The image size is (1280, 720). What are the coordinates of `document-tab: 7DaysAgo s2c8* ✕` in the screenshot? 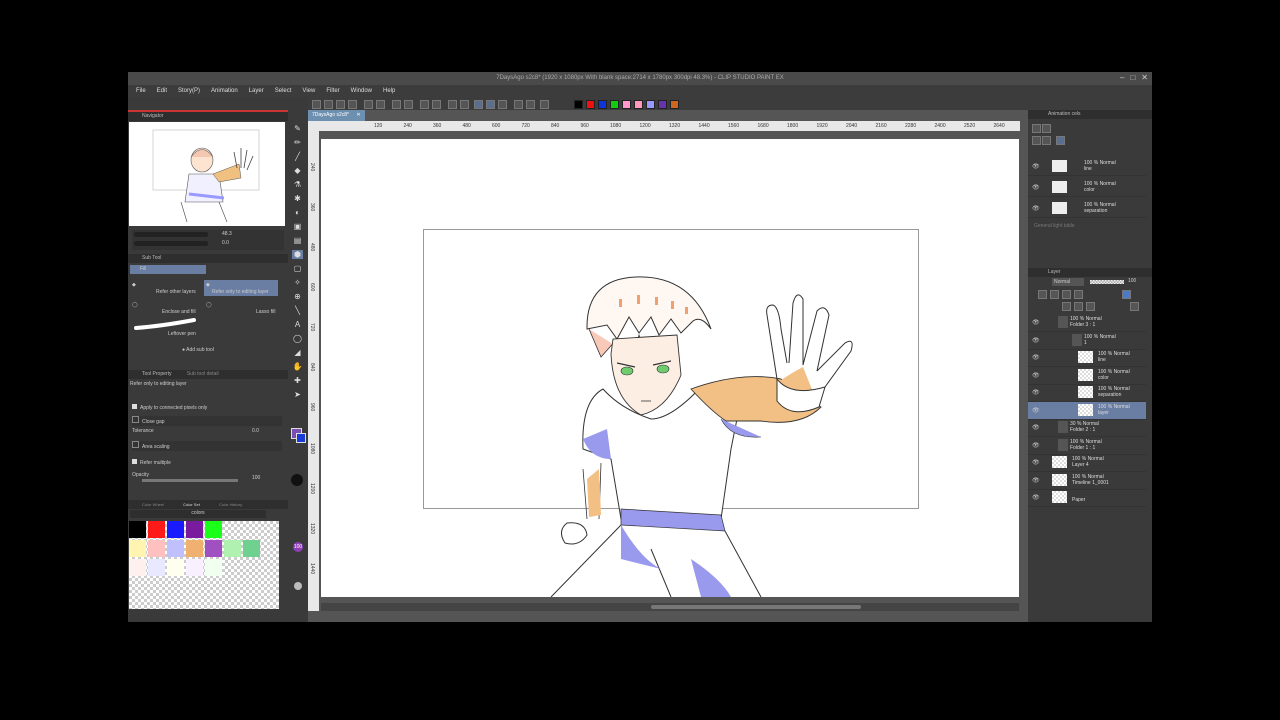 It's located at (336, 115).